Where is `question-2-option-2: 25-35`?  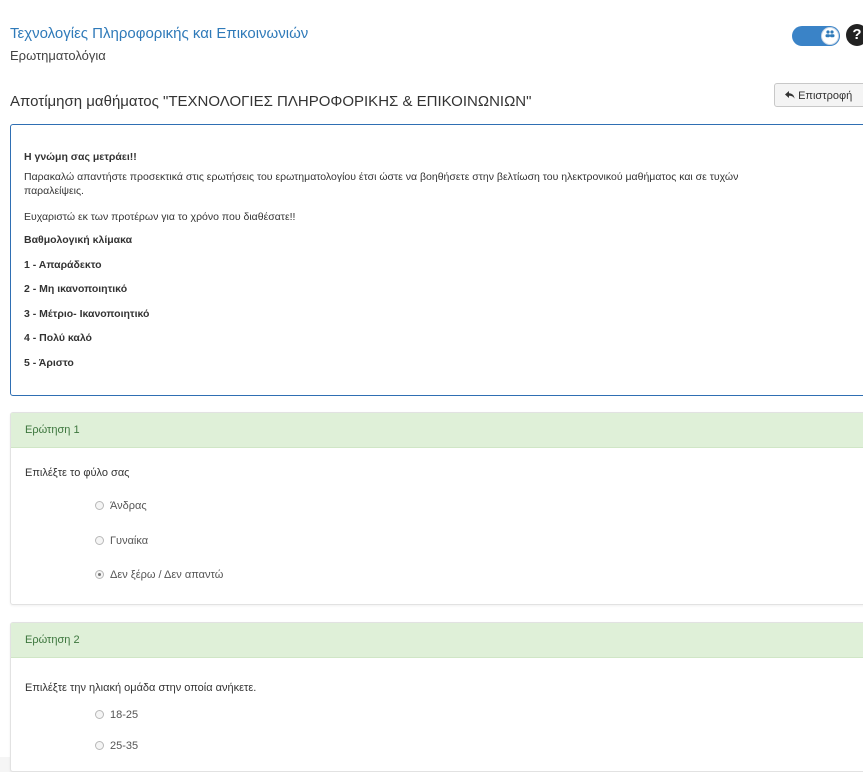
question-2-option-2: 25-35 is located at coordinates (116, 746).